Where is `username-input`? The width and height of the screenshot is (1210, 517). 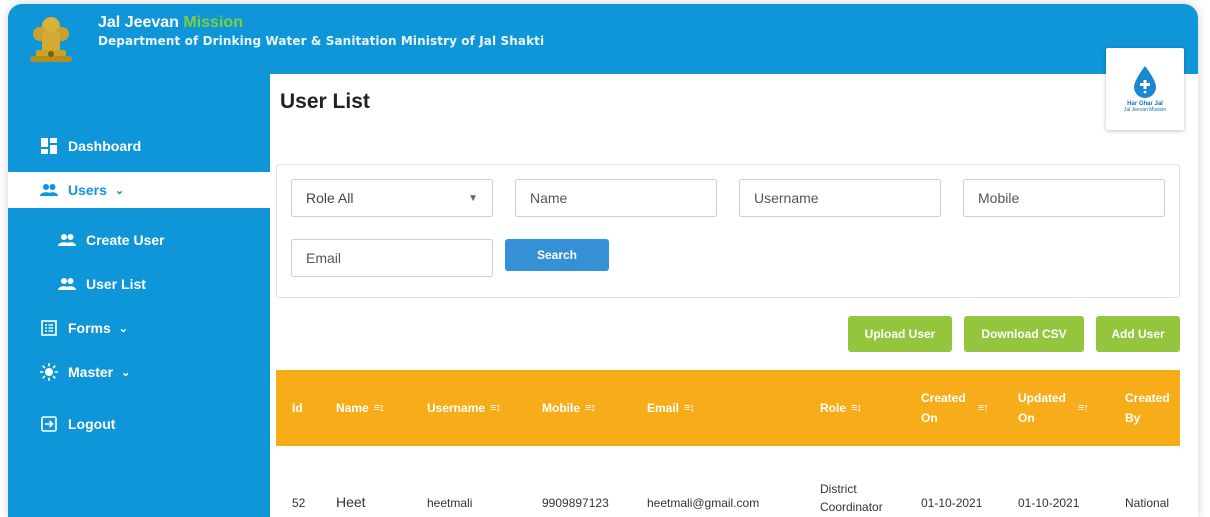
username-input is located at coordinates (840, 198).